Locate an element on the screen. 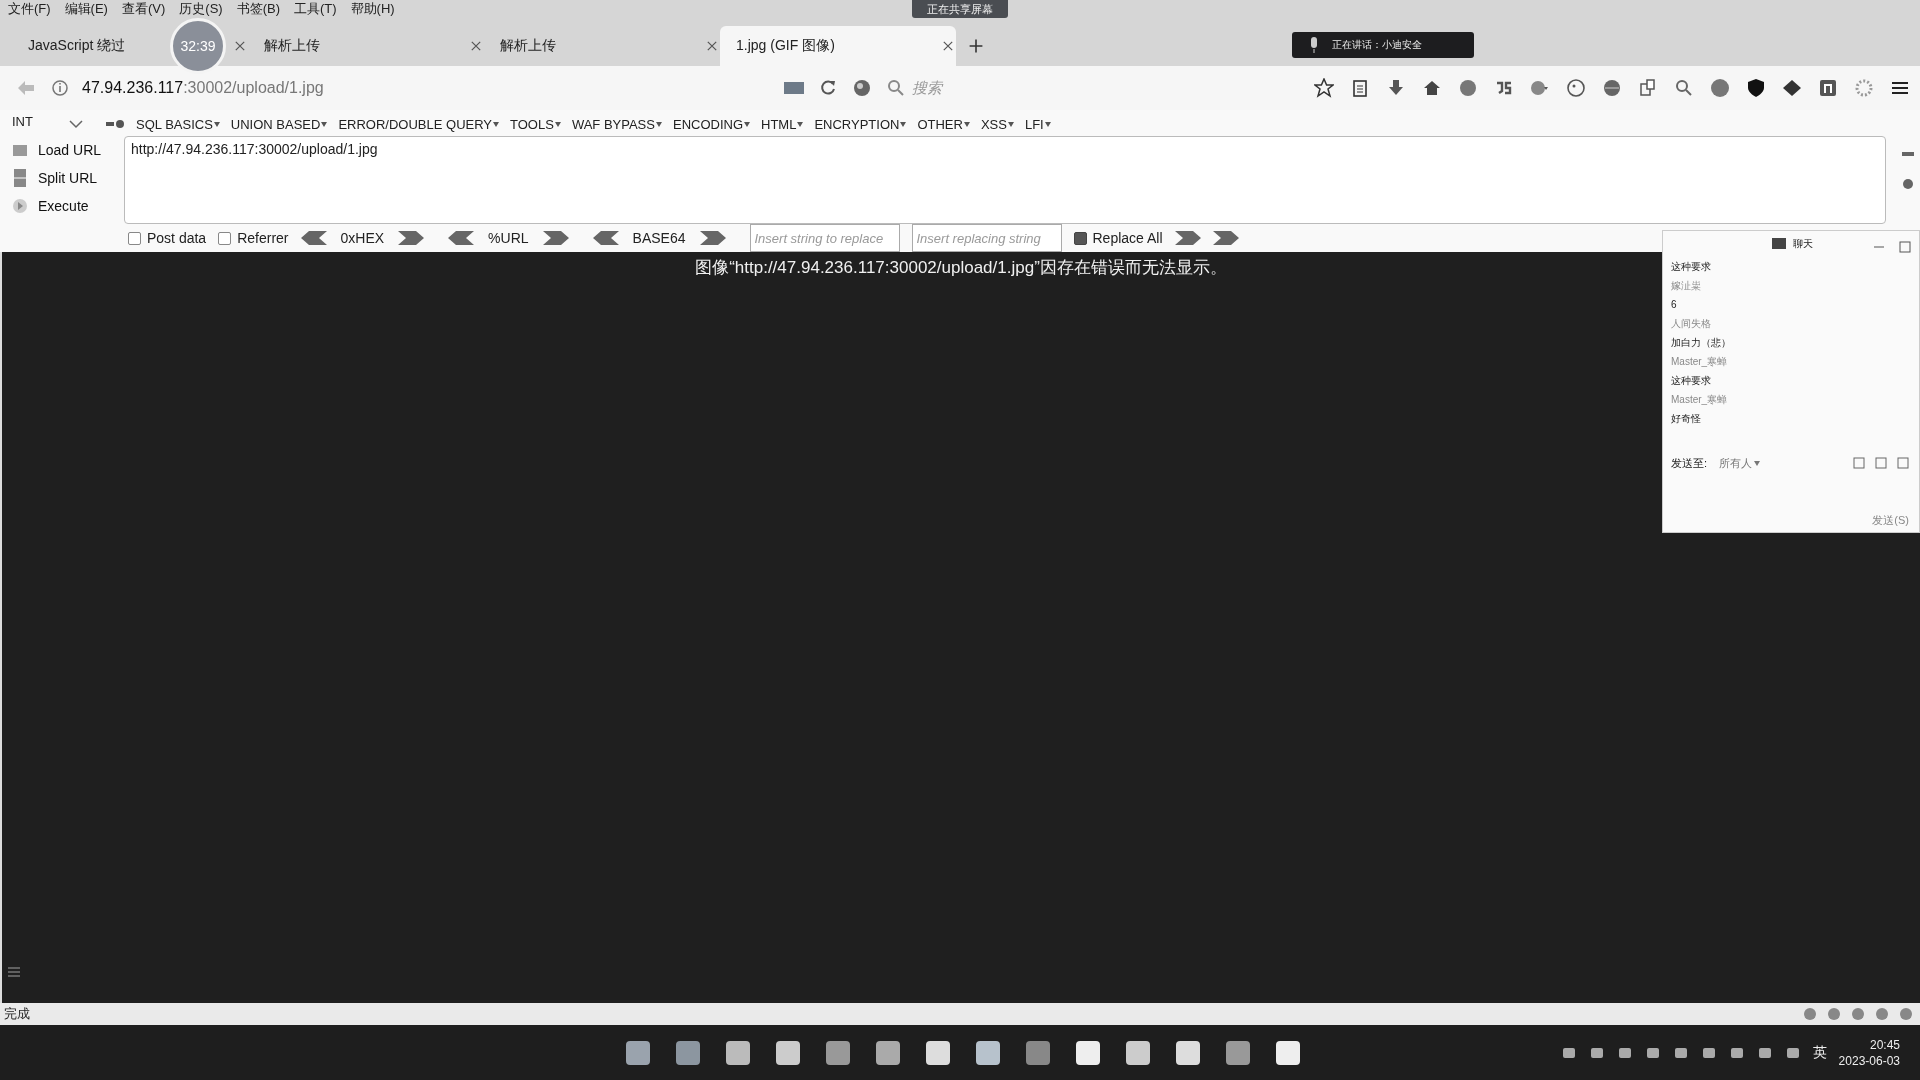 Image resolution: width=1920 pixels, height=1080 pixels. address-field: 47.94.236.117:30002/upload/1.jpg is located at coordinates (203, 88).